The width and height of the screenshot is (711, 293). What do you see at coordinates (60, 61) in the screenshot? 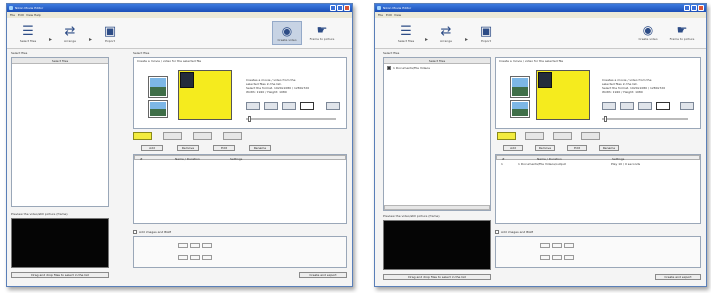
I see `file-list-header: Select files` at bounding box center [60, 61].